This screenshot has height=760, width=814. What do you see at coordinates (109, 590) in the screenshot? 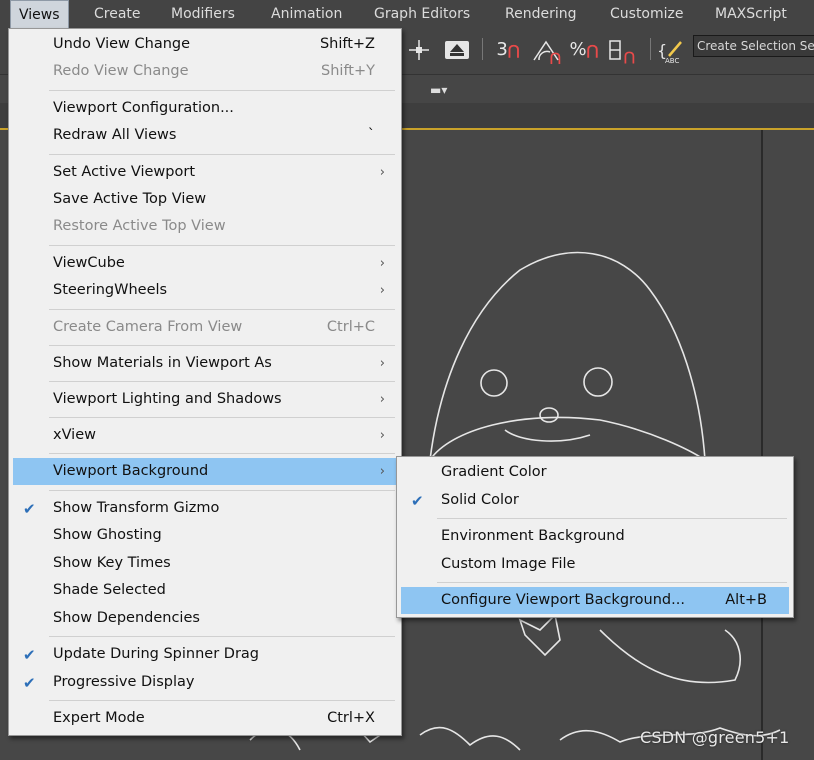
I see `menu-item-label: Shade Selected` at bounding box center [109, 590].